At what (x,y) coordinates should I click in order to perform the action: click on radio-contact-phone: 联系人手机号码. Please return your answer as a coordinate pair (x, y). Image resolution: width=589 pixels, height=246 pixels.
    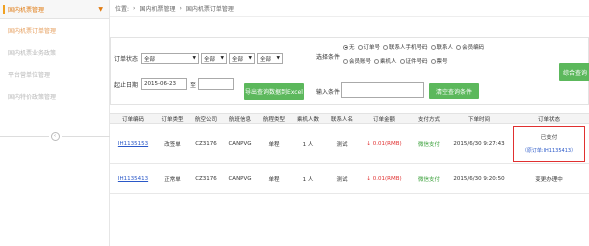
    Looking at the image, I should click on (405, 47).